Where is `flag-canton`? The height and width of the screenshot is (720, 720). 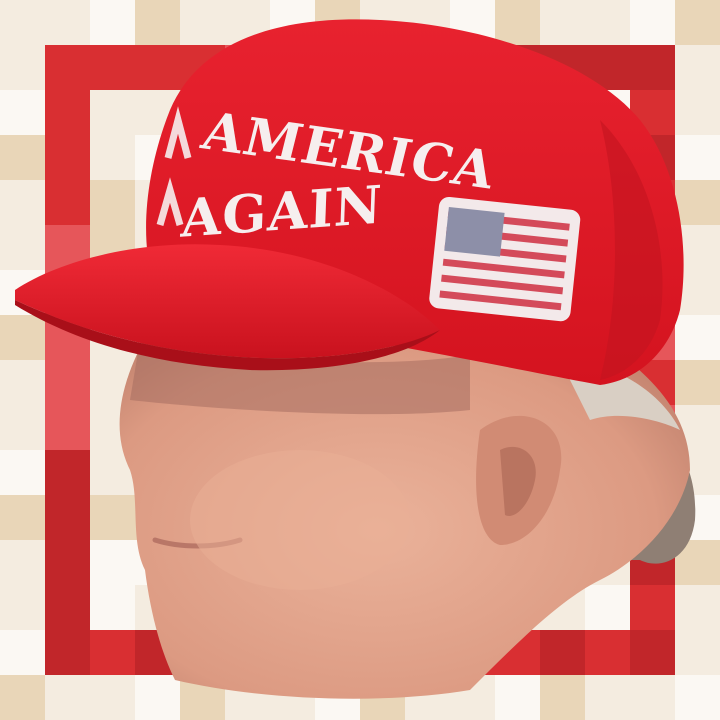 flag-canton is located at coordinates (474, 231).